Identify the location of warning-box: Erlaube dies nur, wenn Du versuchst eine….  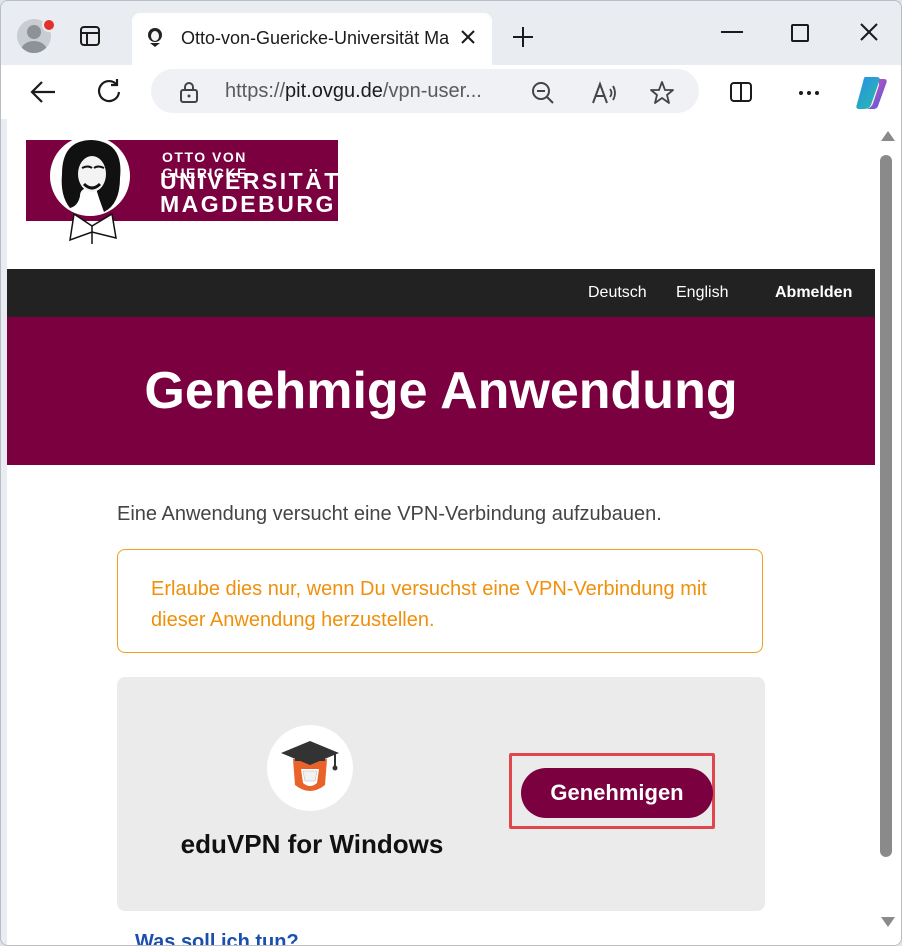
(440, 601).